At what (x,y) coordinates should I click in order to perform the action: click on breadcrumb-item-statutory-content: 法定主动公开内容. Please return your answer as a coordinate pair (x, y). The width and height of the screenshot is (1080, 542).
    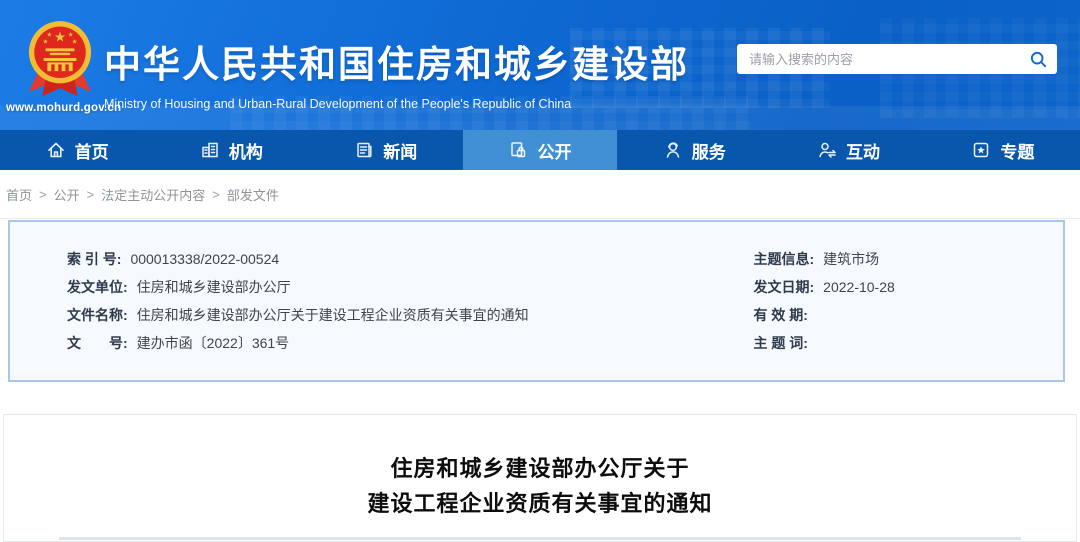
    Looking at the image, I should click on (153, 194).